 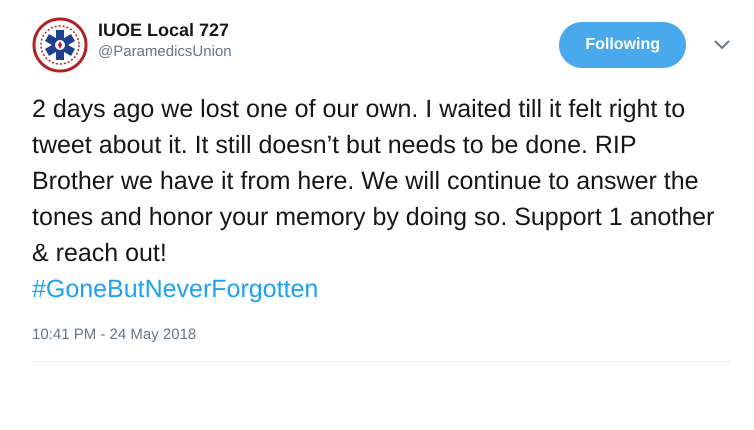 What do you see at coordinates (165, 30) in the screenshot?
I see `author-name: IUOE Local 727` at bounding box center [165, 30].